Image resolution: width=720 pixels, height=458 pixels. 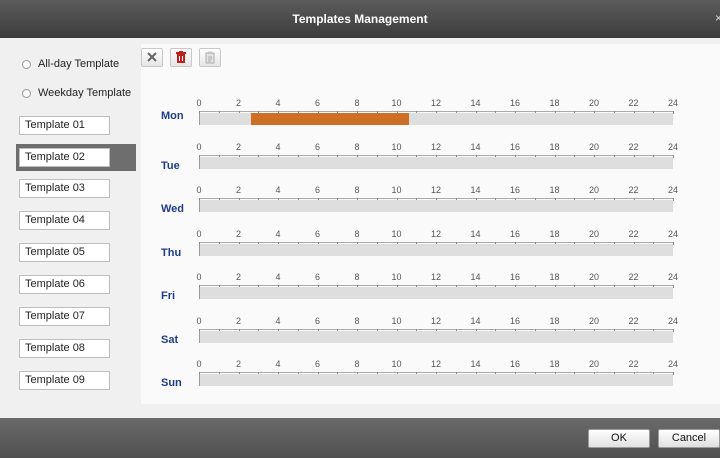 What do you see at coordinates (360, 438) in the screenshot?
I see `dialog-footer: OK Cancel` at bounding box center [360, 438].